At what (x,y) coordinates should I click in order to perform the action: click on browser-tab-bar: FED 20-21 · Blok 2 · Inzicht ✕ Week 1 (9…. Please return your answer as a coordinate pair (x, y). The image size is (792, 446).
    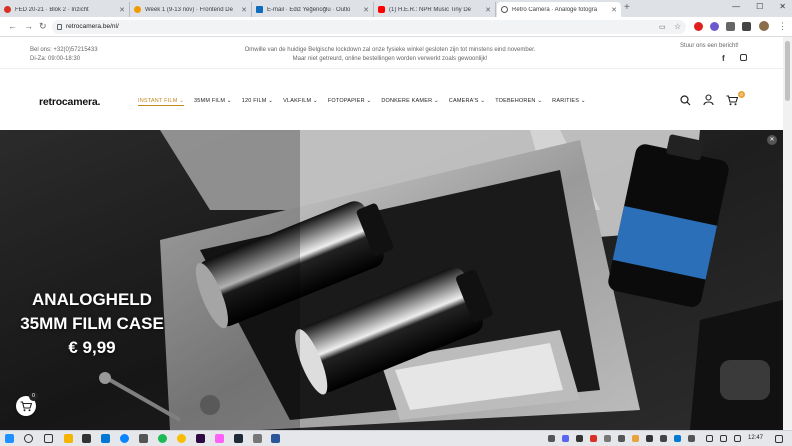
    Looking at the image, I should click on (396, 8).